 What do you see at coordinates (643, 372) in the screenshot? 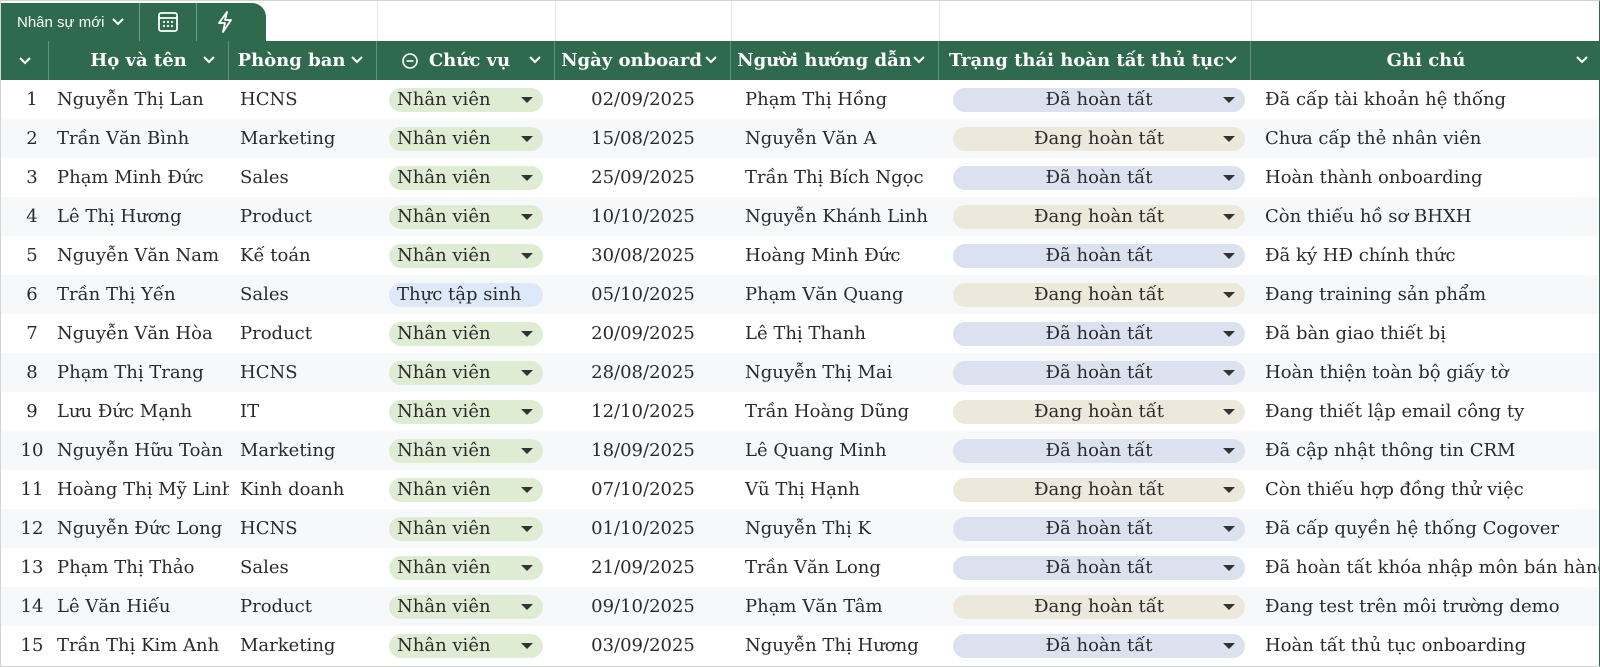
I see `cell-date: 28/08/2025` at bounding box center [643, 372].